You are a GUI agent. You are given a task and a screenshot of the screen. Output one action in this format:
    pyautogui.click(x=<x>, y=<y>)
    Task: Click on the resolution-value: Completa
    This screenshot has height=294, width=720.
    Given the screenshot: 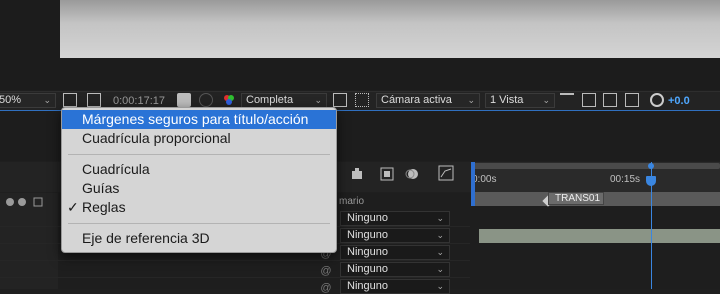 What is the action you would take?
    pyautogui.click(x=270, y=100)
    